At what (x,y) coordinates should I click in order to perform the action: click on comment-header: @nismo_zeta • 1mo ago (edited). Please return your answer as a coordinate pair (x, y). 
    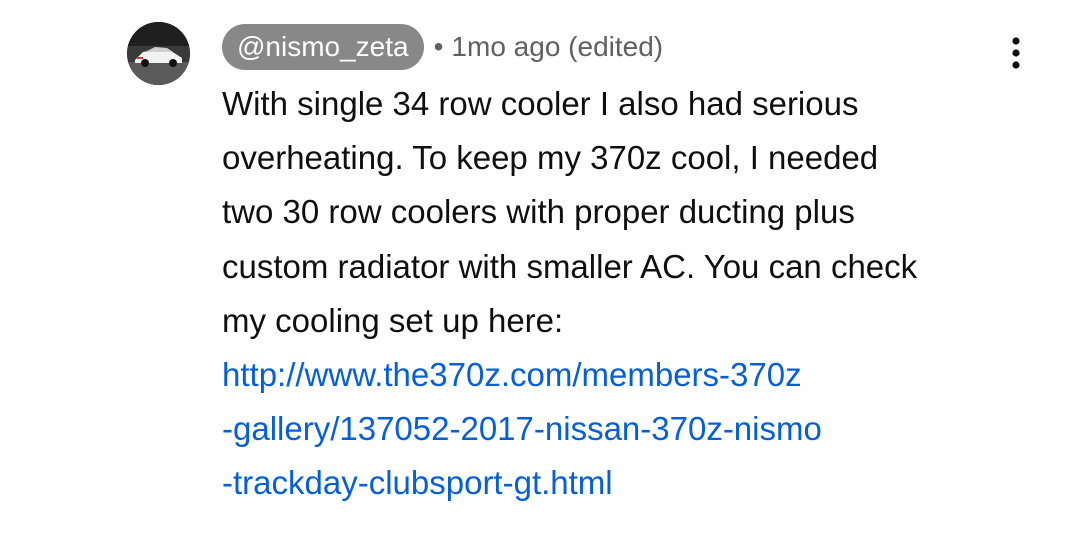
    Looking at the image, I should click on (442, 47).